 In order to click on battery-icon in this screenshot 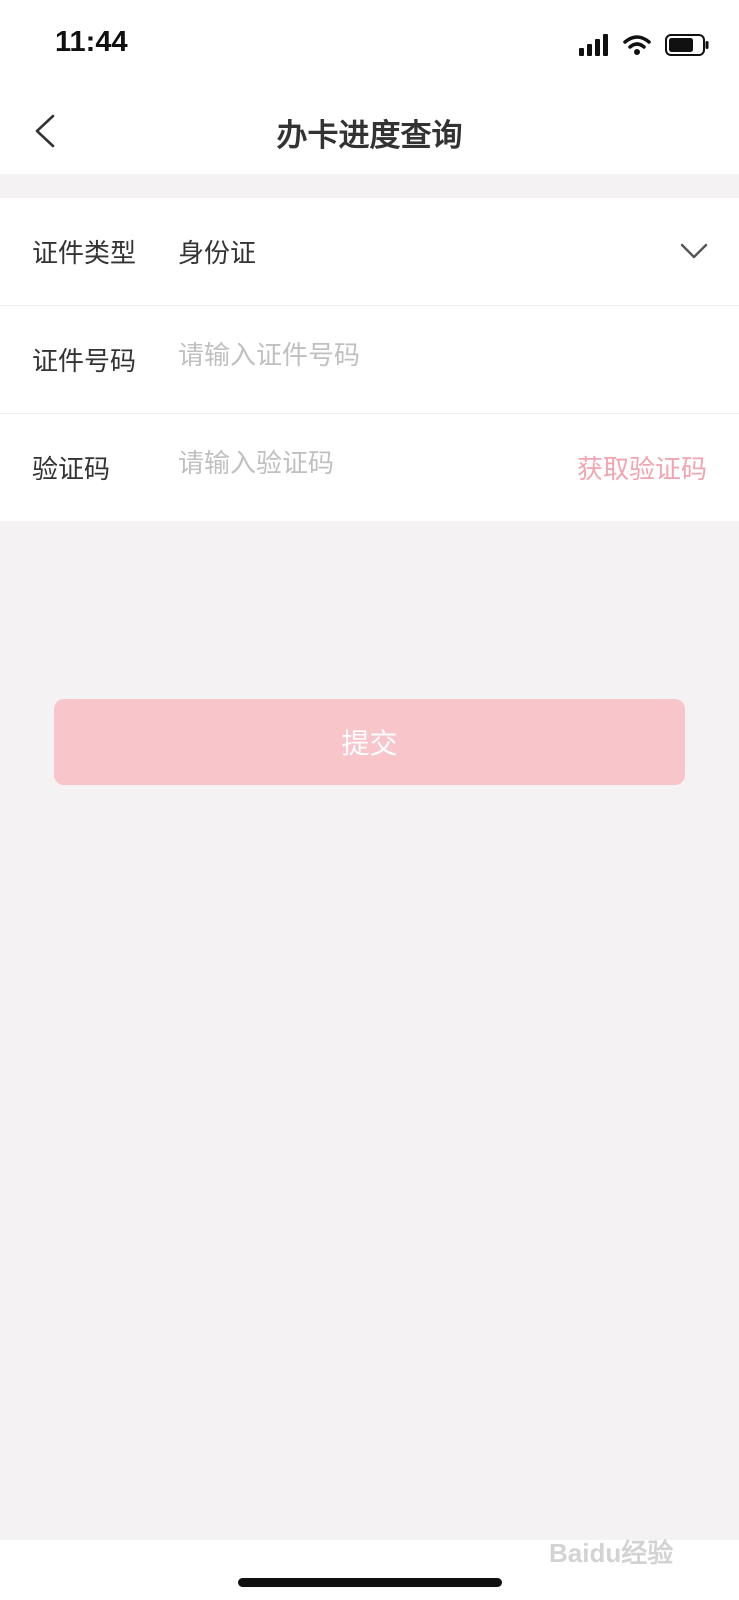, I will do `click(687, 45)`.